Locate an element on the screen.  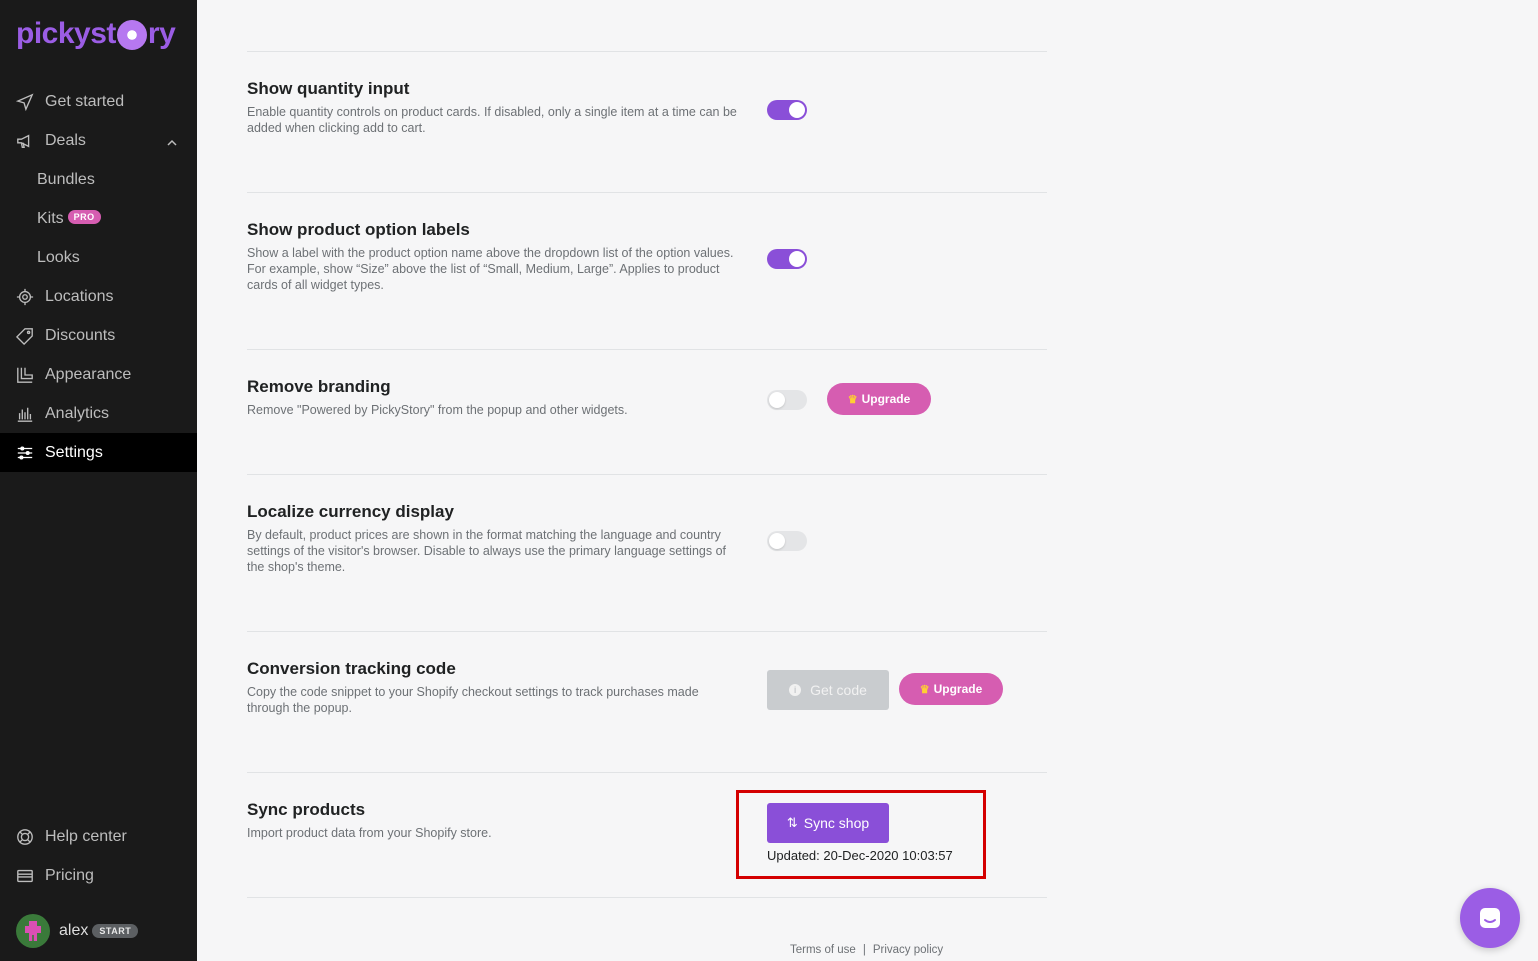
currency-toggle is located at coordinates (787, 541).